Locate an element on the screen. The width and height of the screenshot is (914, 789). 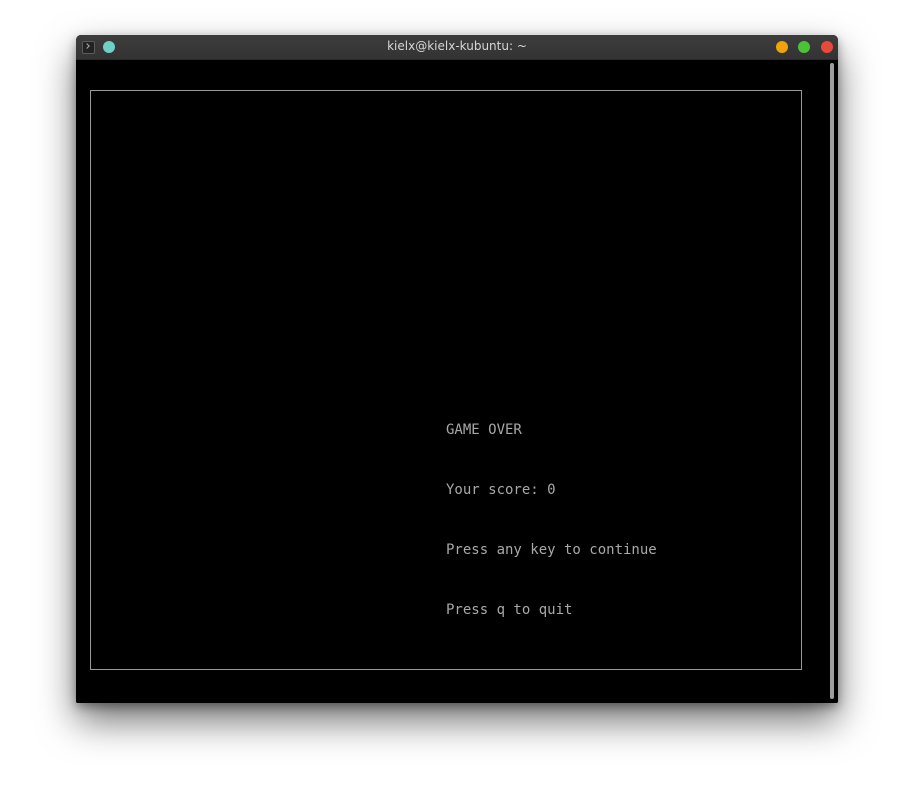
scrollbar is located at coordinates (832, 381).